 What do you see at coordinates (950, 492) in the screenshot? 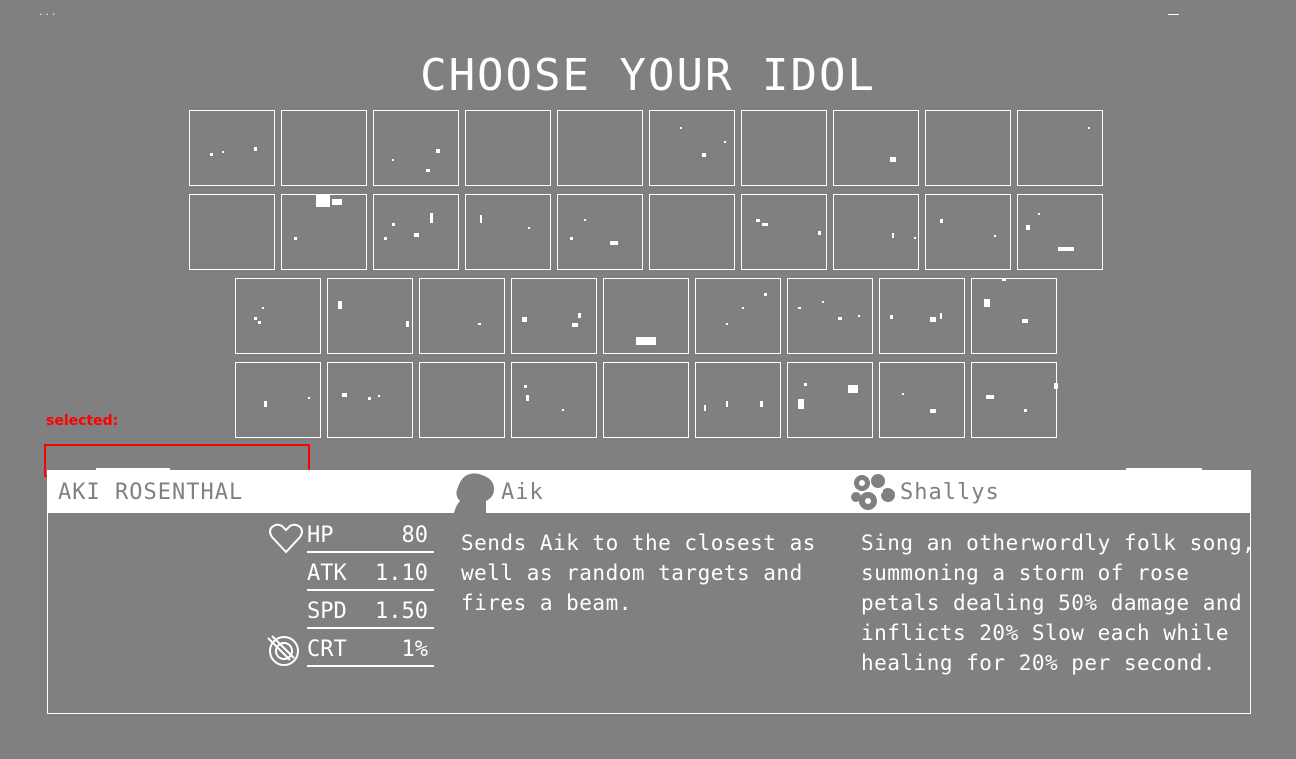
I see `skill-name-shallys: Shallys` at bounding box center [950, 492].